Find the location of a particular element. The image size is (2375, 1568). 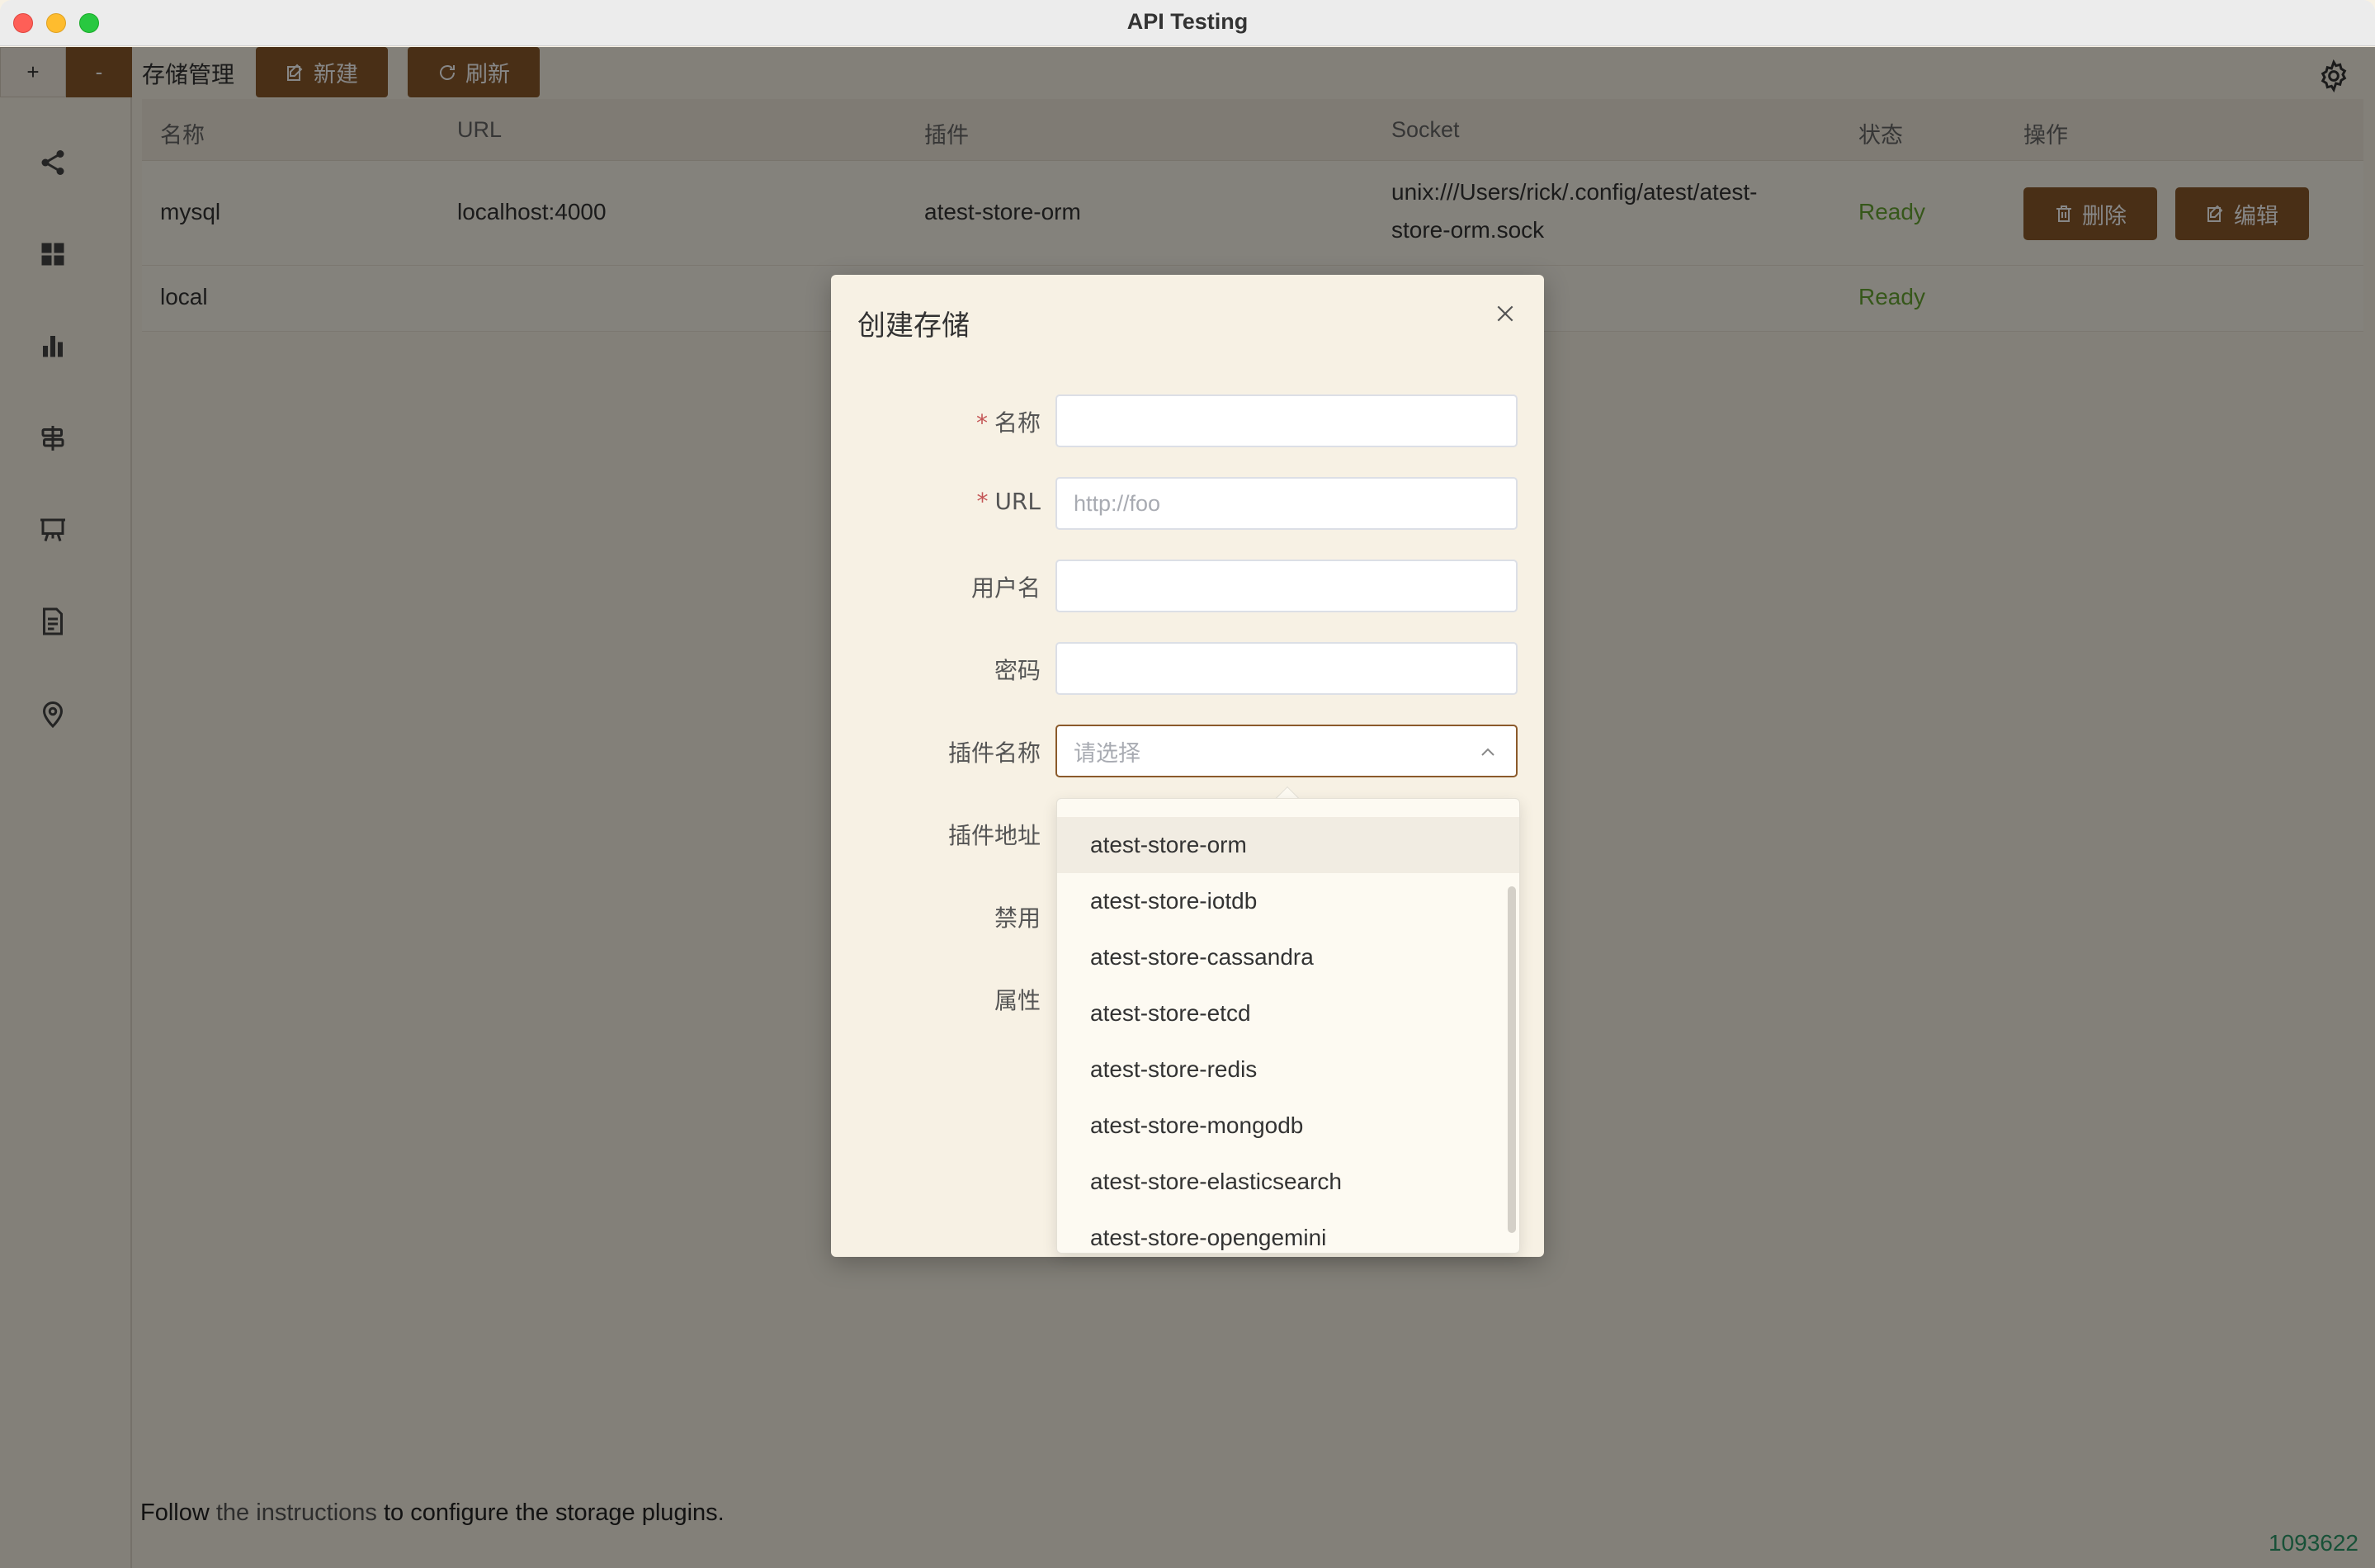

name-field is located at coordinates (1286, 420).